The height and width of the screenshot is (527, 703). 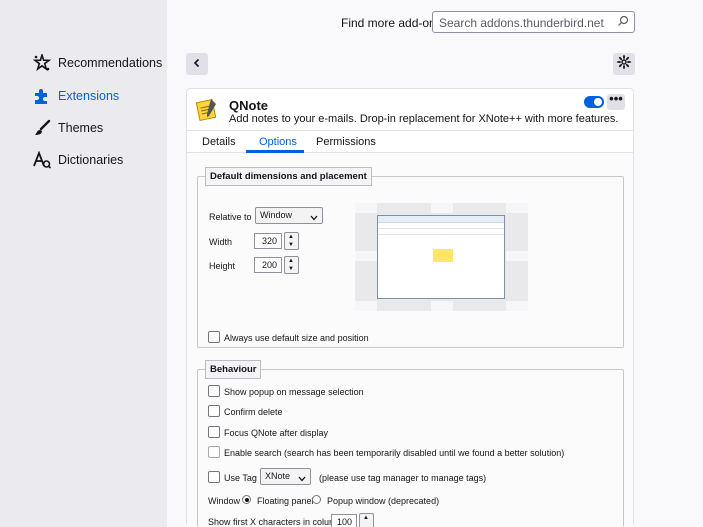 What do you see at coordinates (521, 23) in the screenshot?
I see `search-placeholder: Search addons.thunderbird.net` at bounding box center [521, 23].